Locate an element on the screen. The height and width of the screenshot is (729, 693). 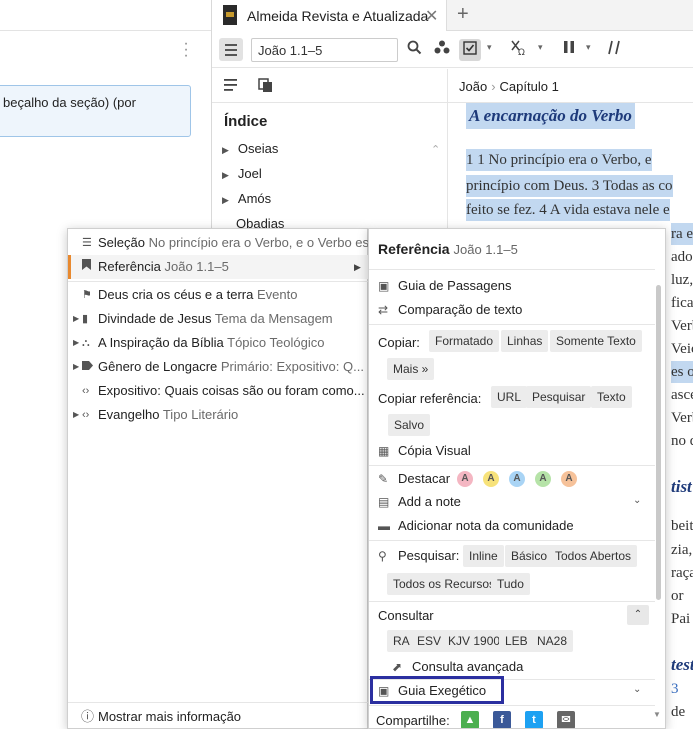
search-icon: ⚲ is located at coordinates (382, 556).